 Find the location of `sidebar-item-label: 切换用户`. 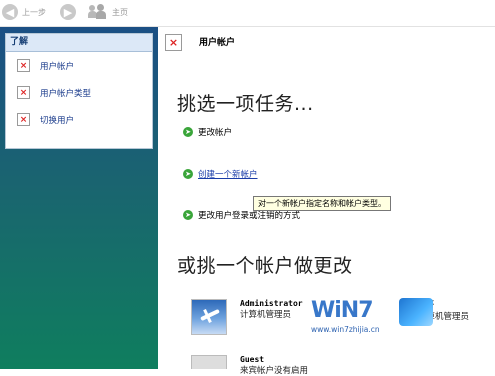

sidebar-item-label: 切换用户 is located at coordinates (57, 120).